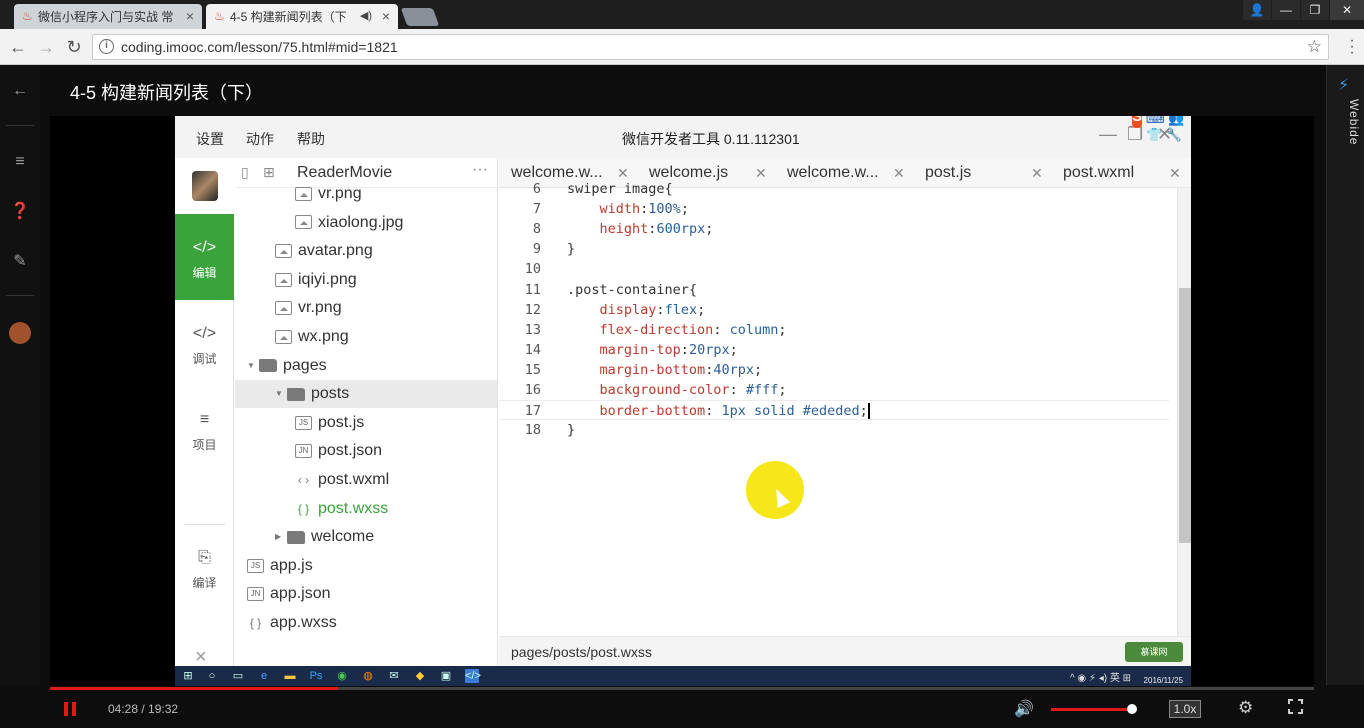 Image resolution: width=1364 pixels, height=728 pixels. What do you see at coordinates (834, 310) in the screenshot?
I see `code-line: 12 display:flex;` at bounding box center [834, 310].